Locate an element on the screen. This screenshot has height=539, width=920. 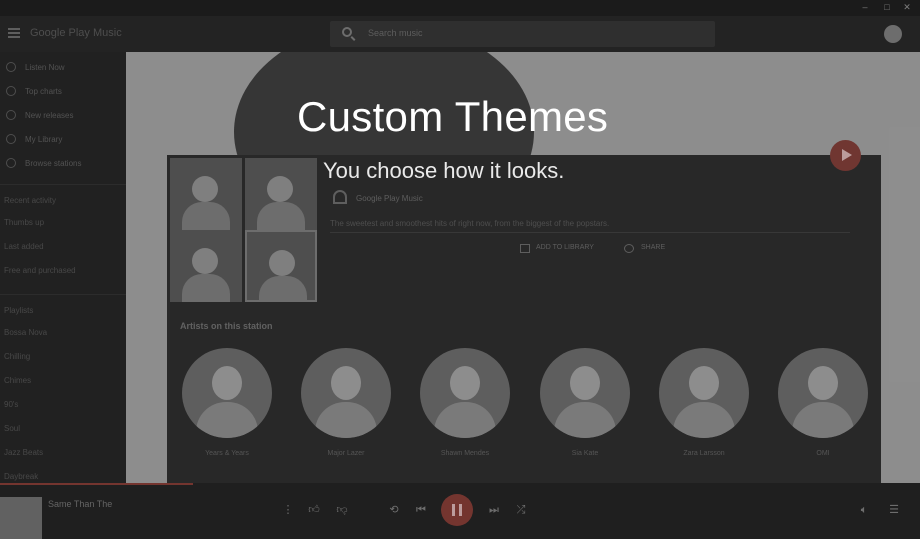
promo-subtitle: You choose how it looks. is located at coordinates (444, 170).